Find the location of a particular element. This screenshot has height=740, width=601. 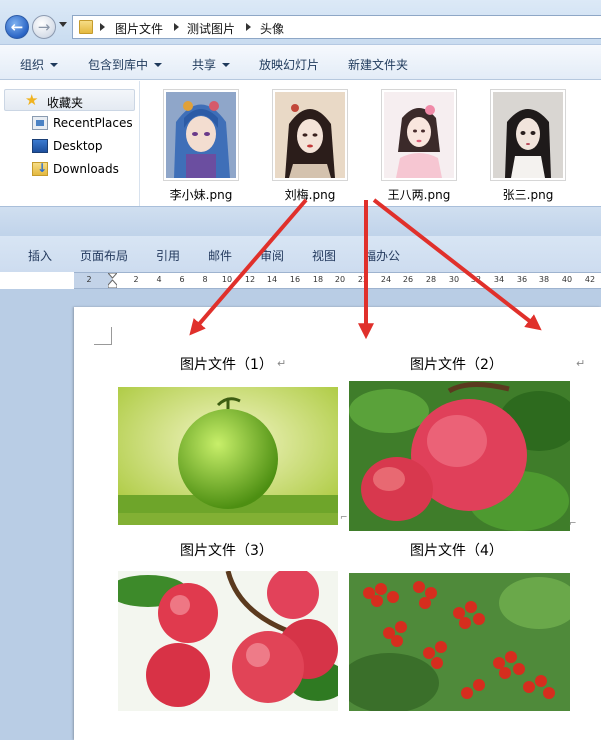

back-arrow-icon: ← is located at coordinates (17, 27).